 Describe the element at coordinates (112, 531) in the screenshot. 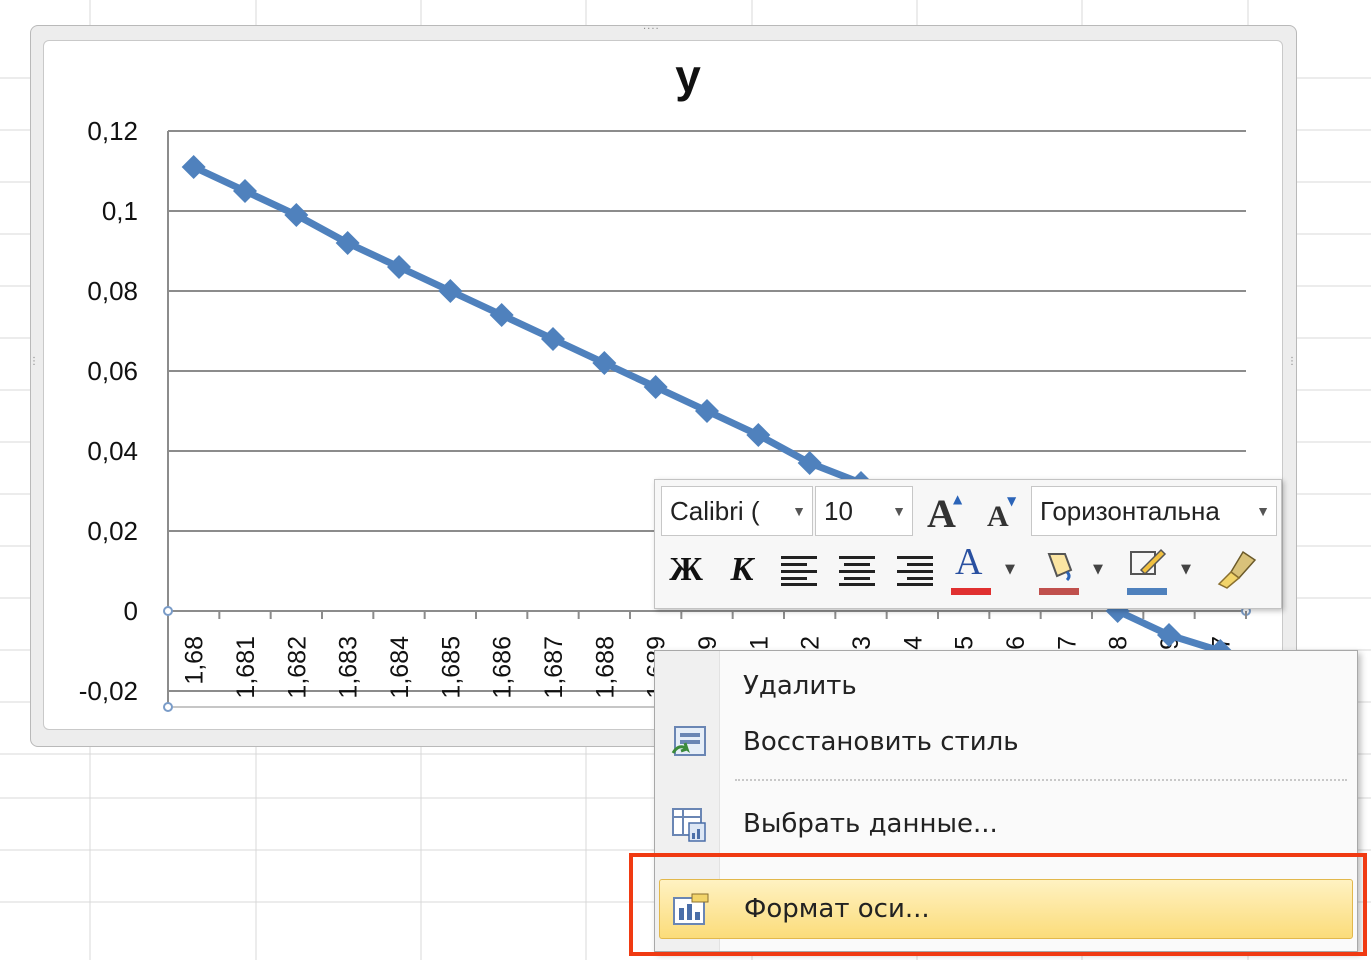

I see `y-tick-label: 0,02` at that location.